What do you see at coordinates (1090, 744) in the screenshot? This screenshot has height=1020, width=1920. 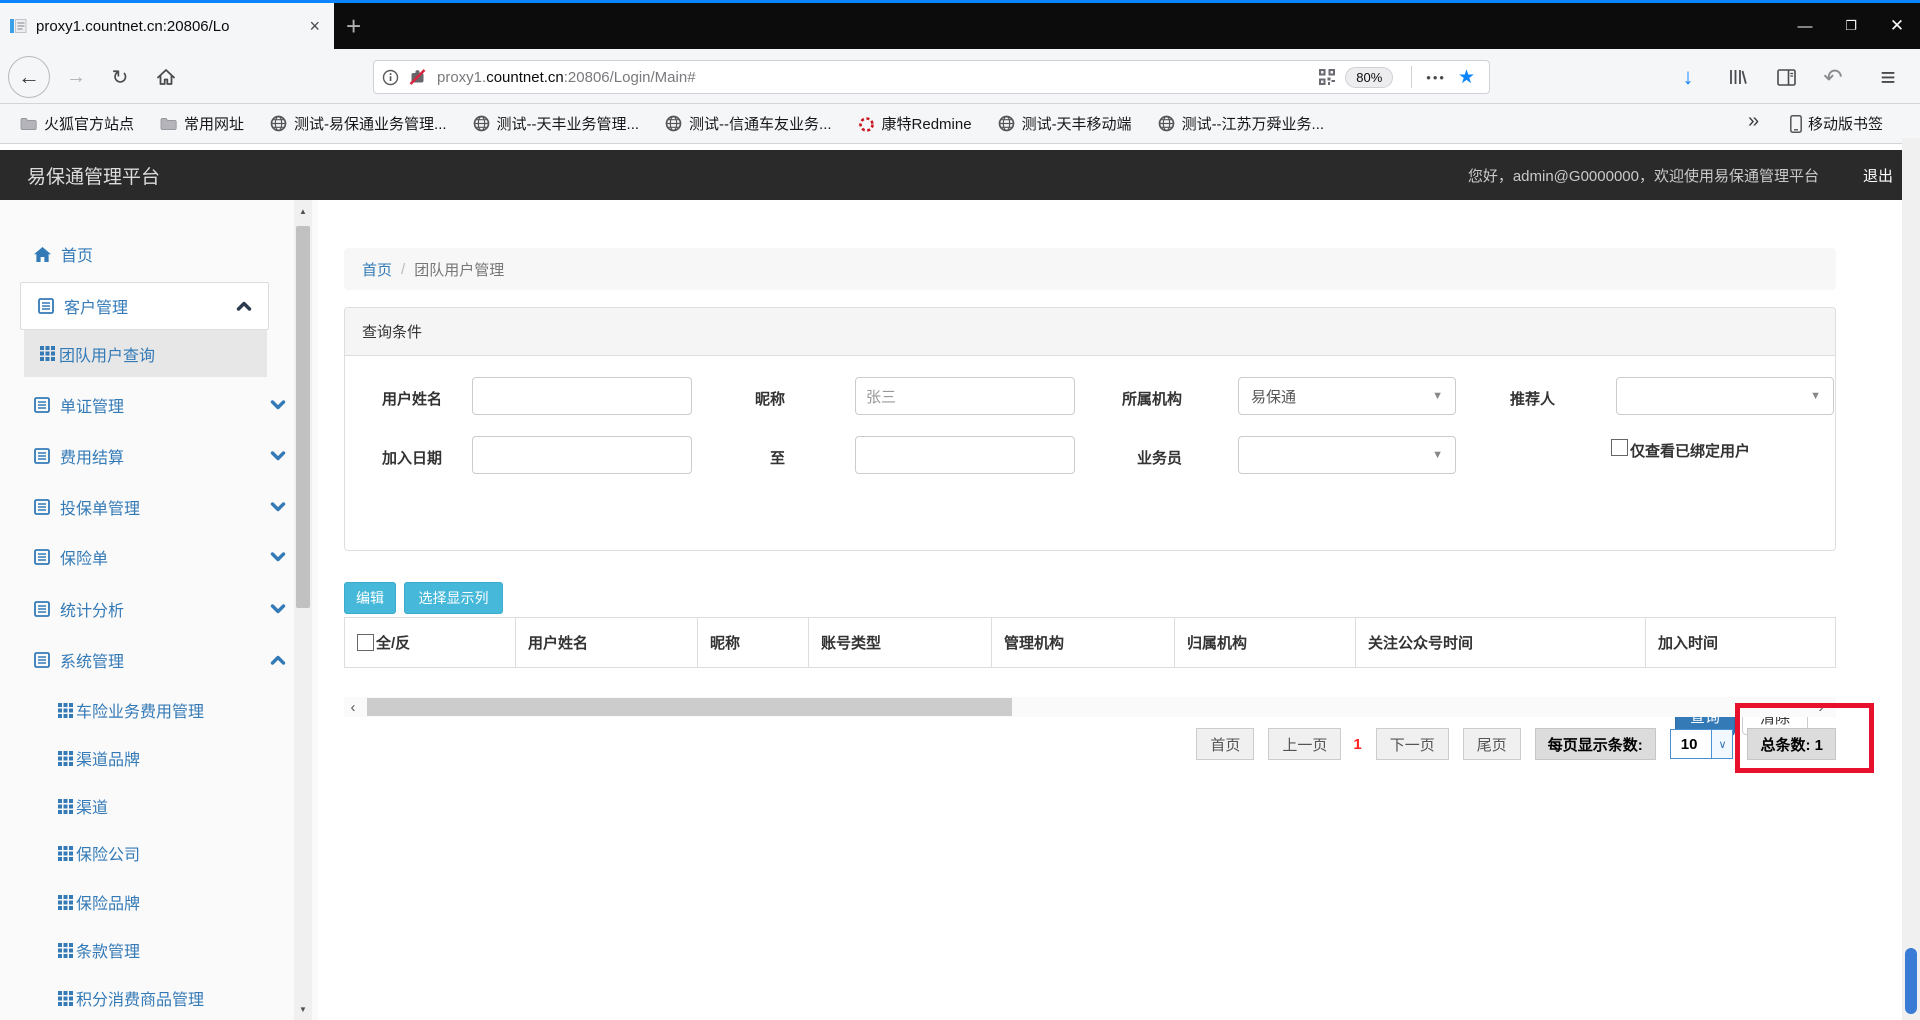 I see `pagination: 首页 上一页 1 下一页 尾页 每页显示条数: 10 ∨ 总条数: 1` at bounding box center [1090, 744].